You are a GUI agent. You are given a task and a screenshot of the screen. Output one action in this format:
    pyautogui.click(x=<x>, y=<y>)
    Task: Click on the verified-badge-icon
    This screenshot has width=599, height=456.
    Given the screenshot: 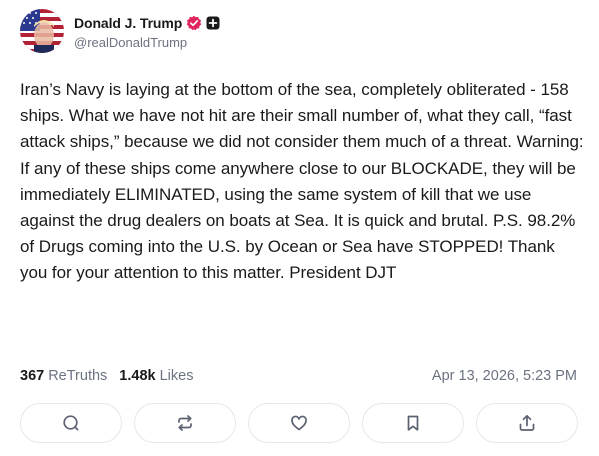 What is the action you would take?
    pyautogui.click(x=194, y=23)
    